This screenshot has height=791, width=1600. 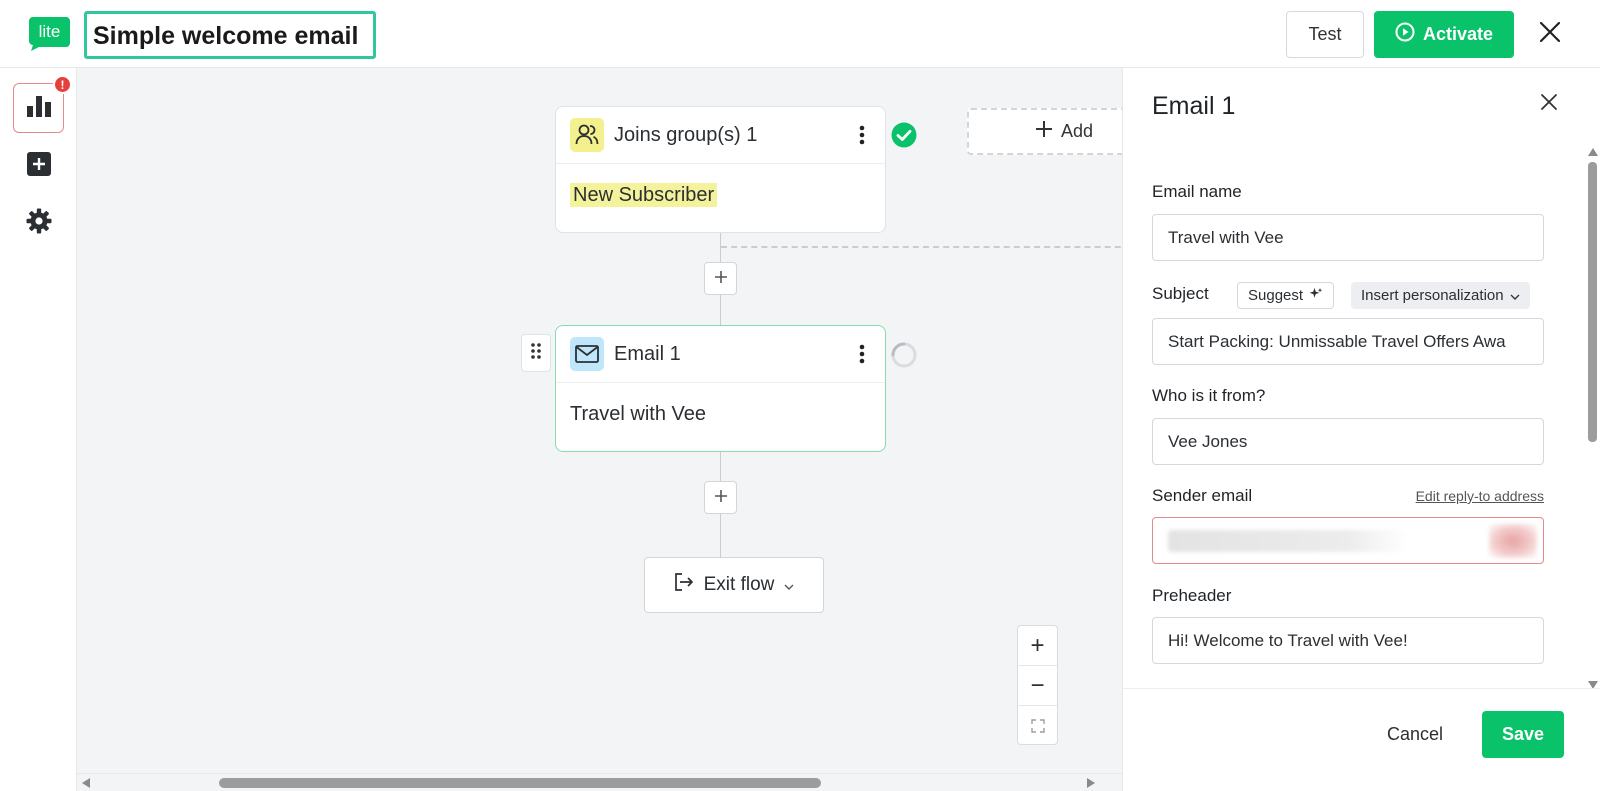 I want to click on close-panel-button, so click(x=1549, y=104).